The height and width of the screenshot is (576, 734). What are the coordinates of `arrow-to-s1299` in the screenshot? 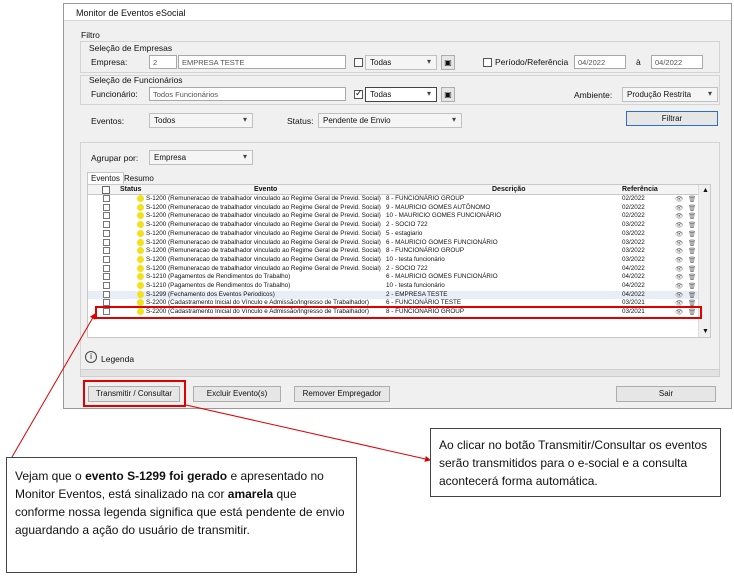 It's located at (53, 385).